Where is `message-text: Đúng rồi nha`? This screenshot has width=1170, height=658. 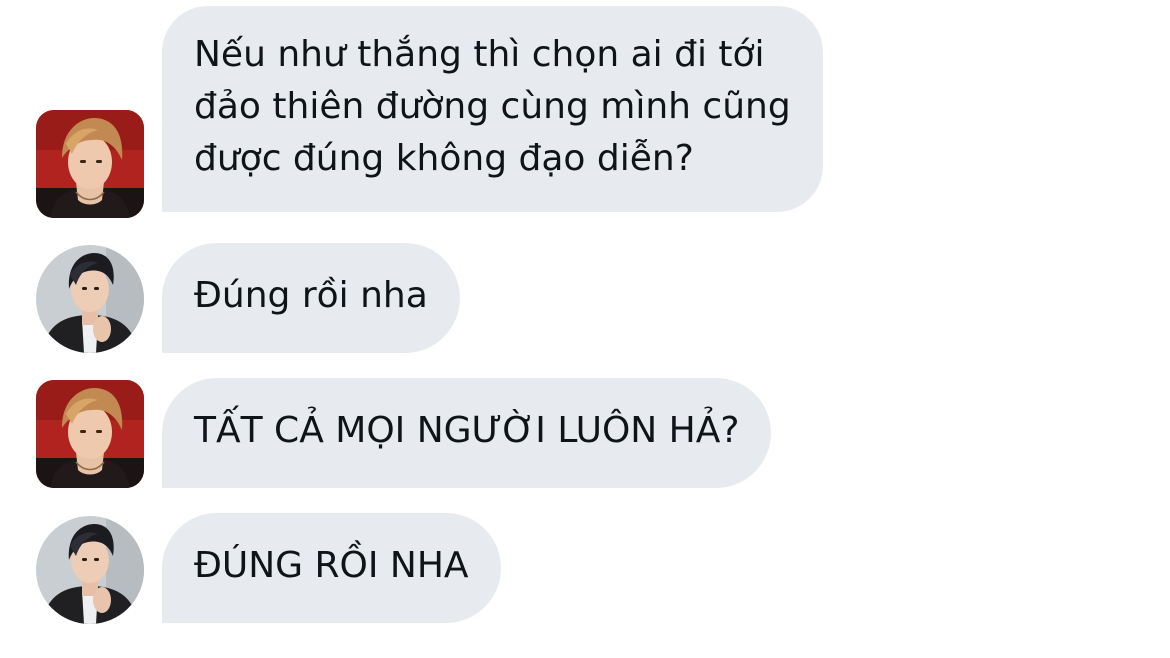
message-text: Đúng rồi nha is located at coordinates (311, 295).